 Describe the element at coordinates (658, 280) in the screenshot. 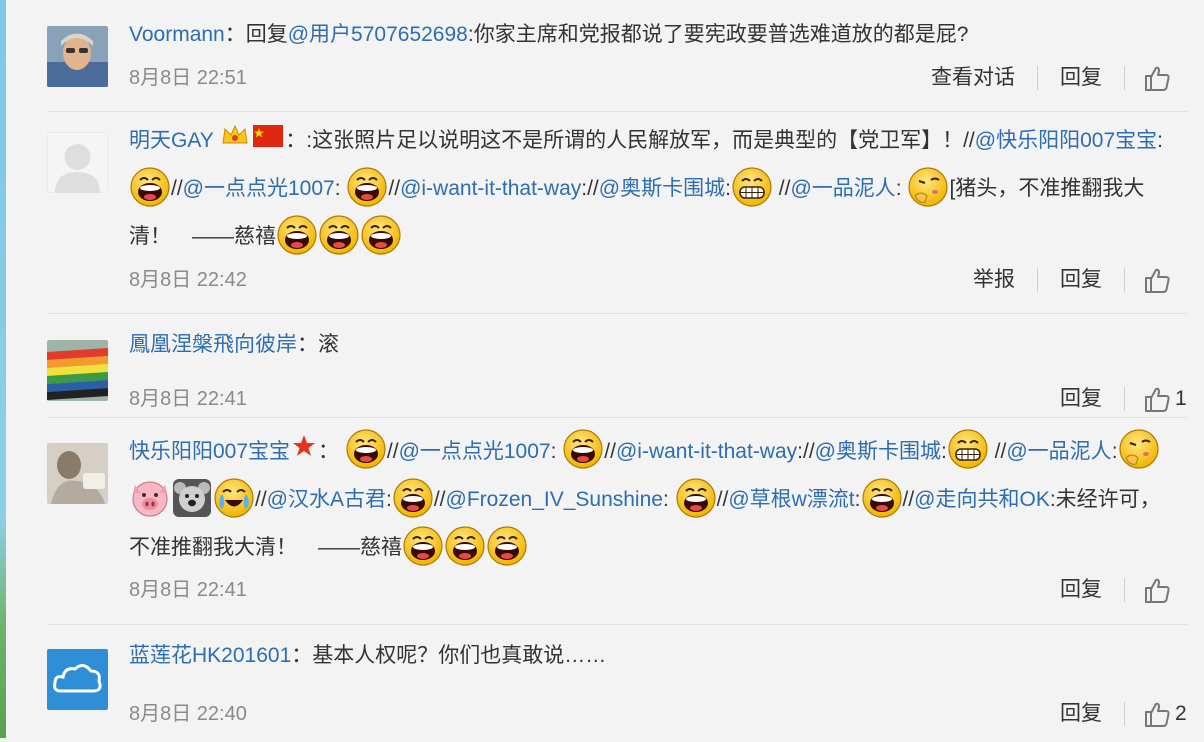

I see `comment-meta: 8月8日 22:42 举报 回复` at that location.